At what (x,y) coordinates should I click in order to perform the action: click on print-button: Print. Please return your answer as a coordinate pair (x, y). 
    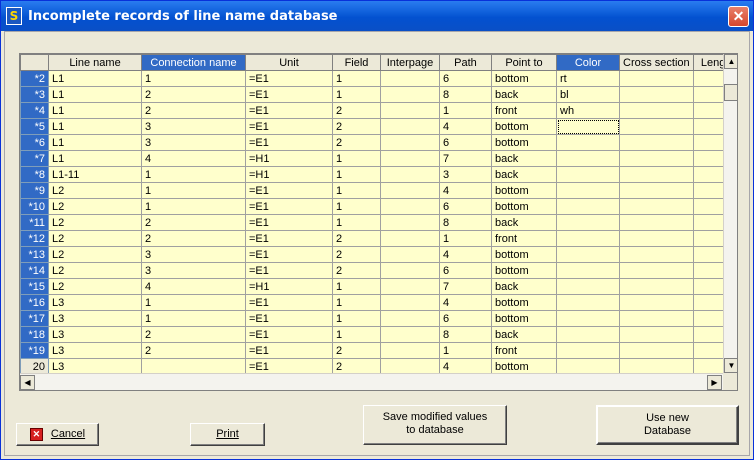
    Looking at the image, I should click on (227, 434).